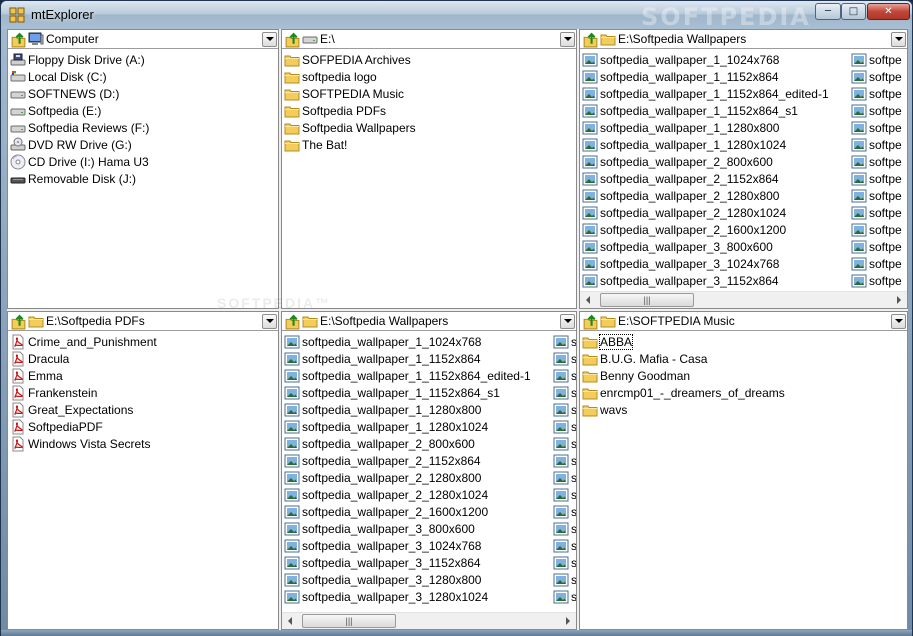 This screenshot has height=636, width=913. Describe the element at coordinates (79, 144) in the screenshot. I see `list-item: DVD RW Drive (G:)` at that location.